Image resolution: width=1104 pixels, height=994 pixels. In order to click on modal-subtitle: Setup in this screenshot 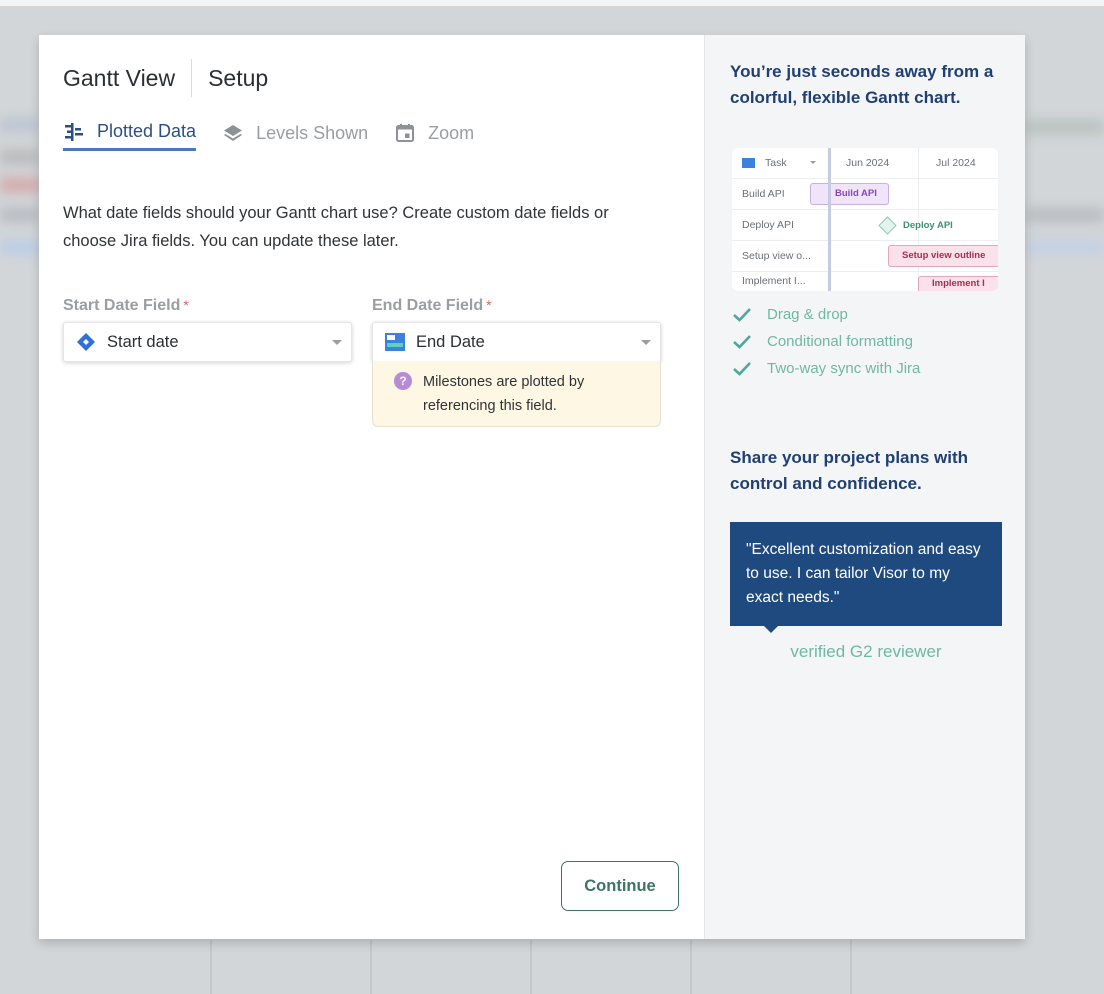, I will do `click(238, 77)`.